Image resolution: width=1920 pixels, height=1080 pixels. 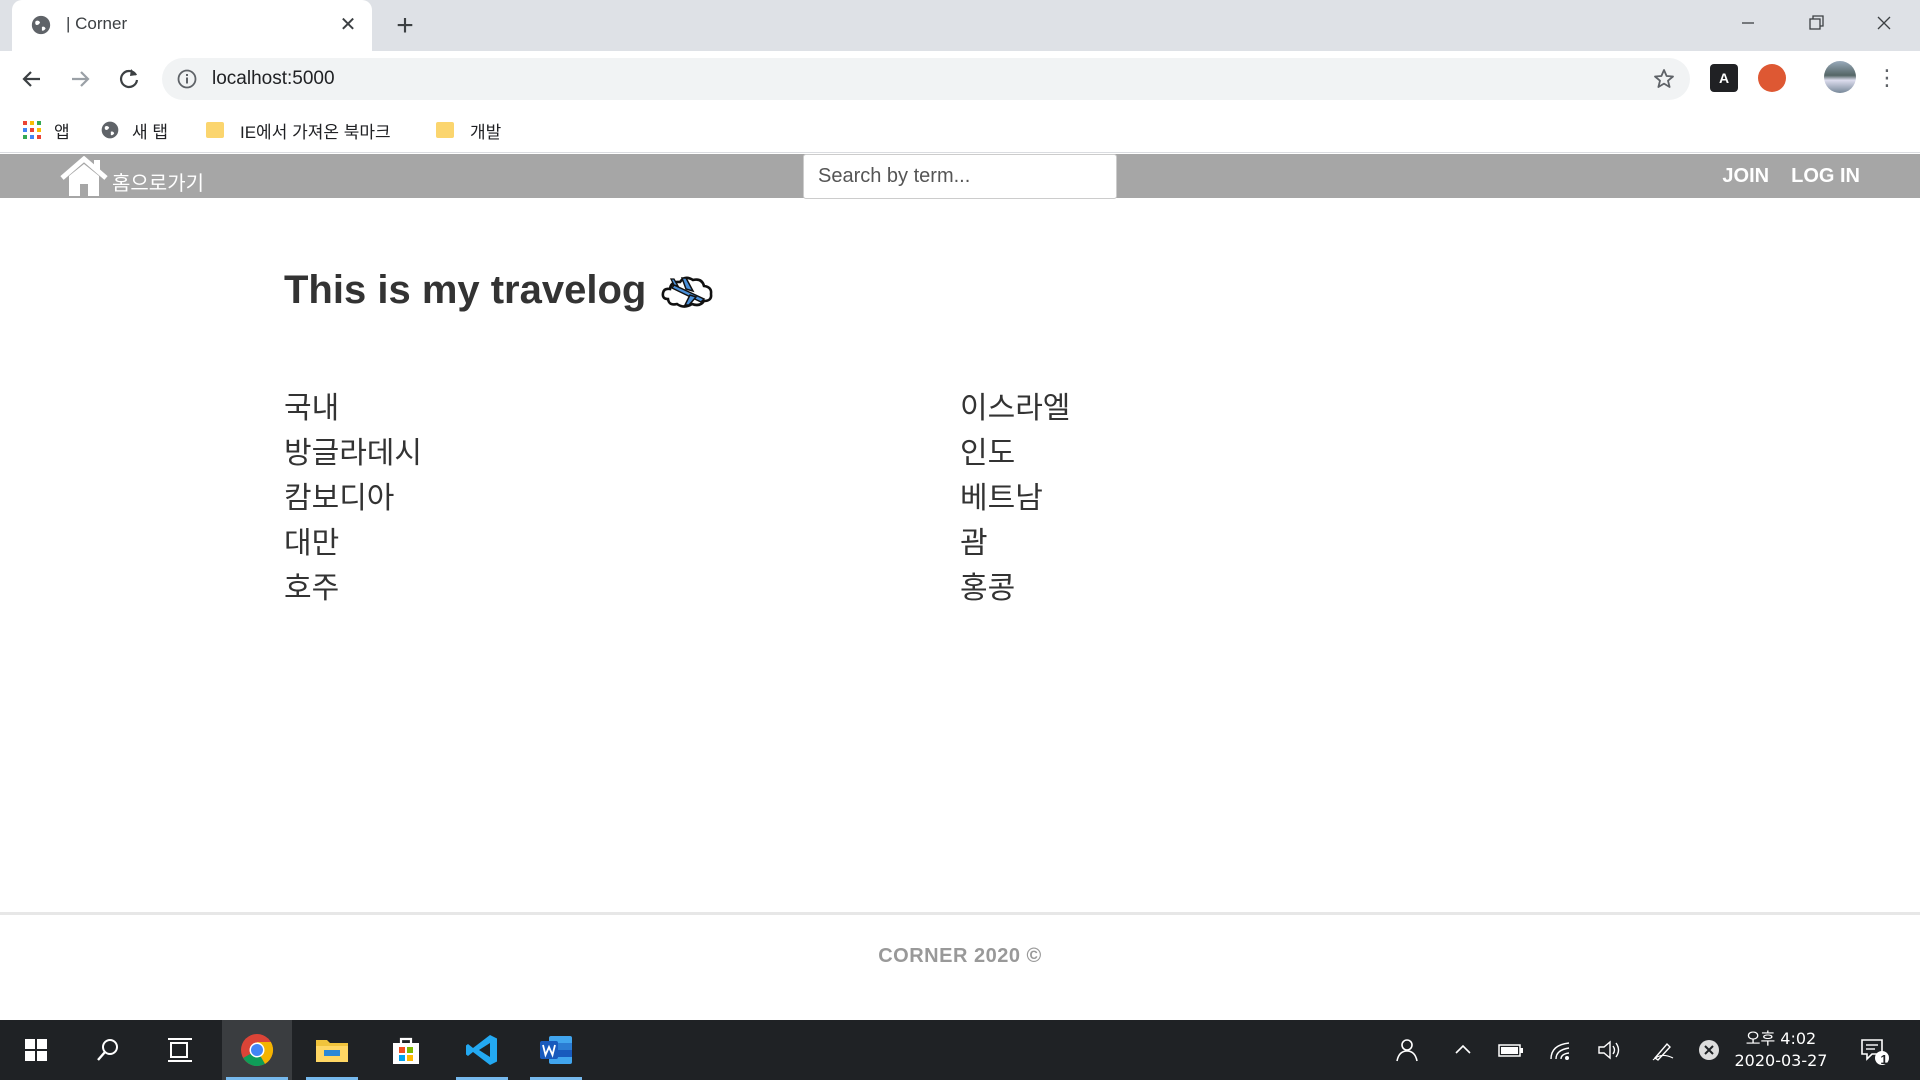 What do you see at coordinates (150, 132) in the screenshot?
I see `bookmark-label: 새 탭` at bounding box center [150, 132].